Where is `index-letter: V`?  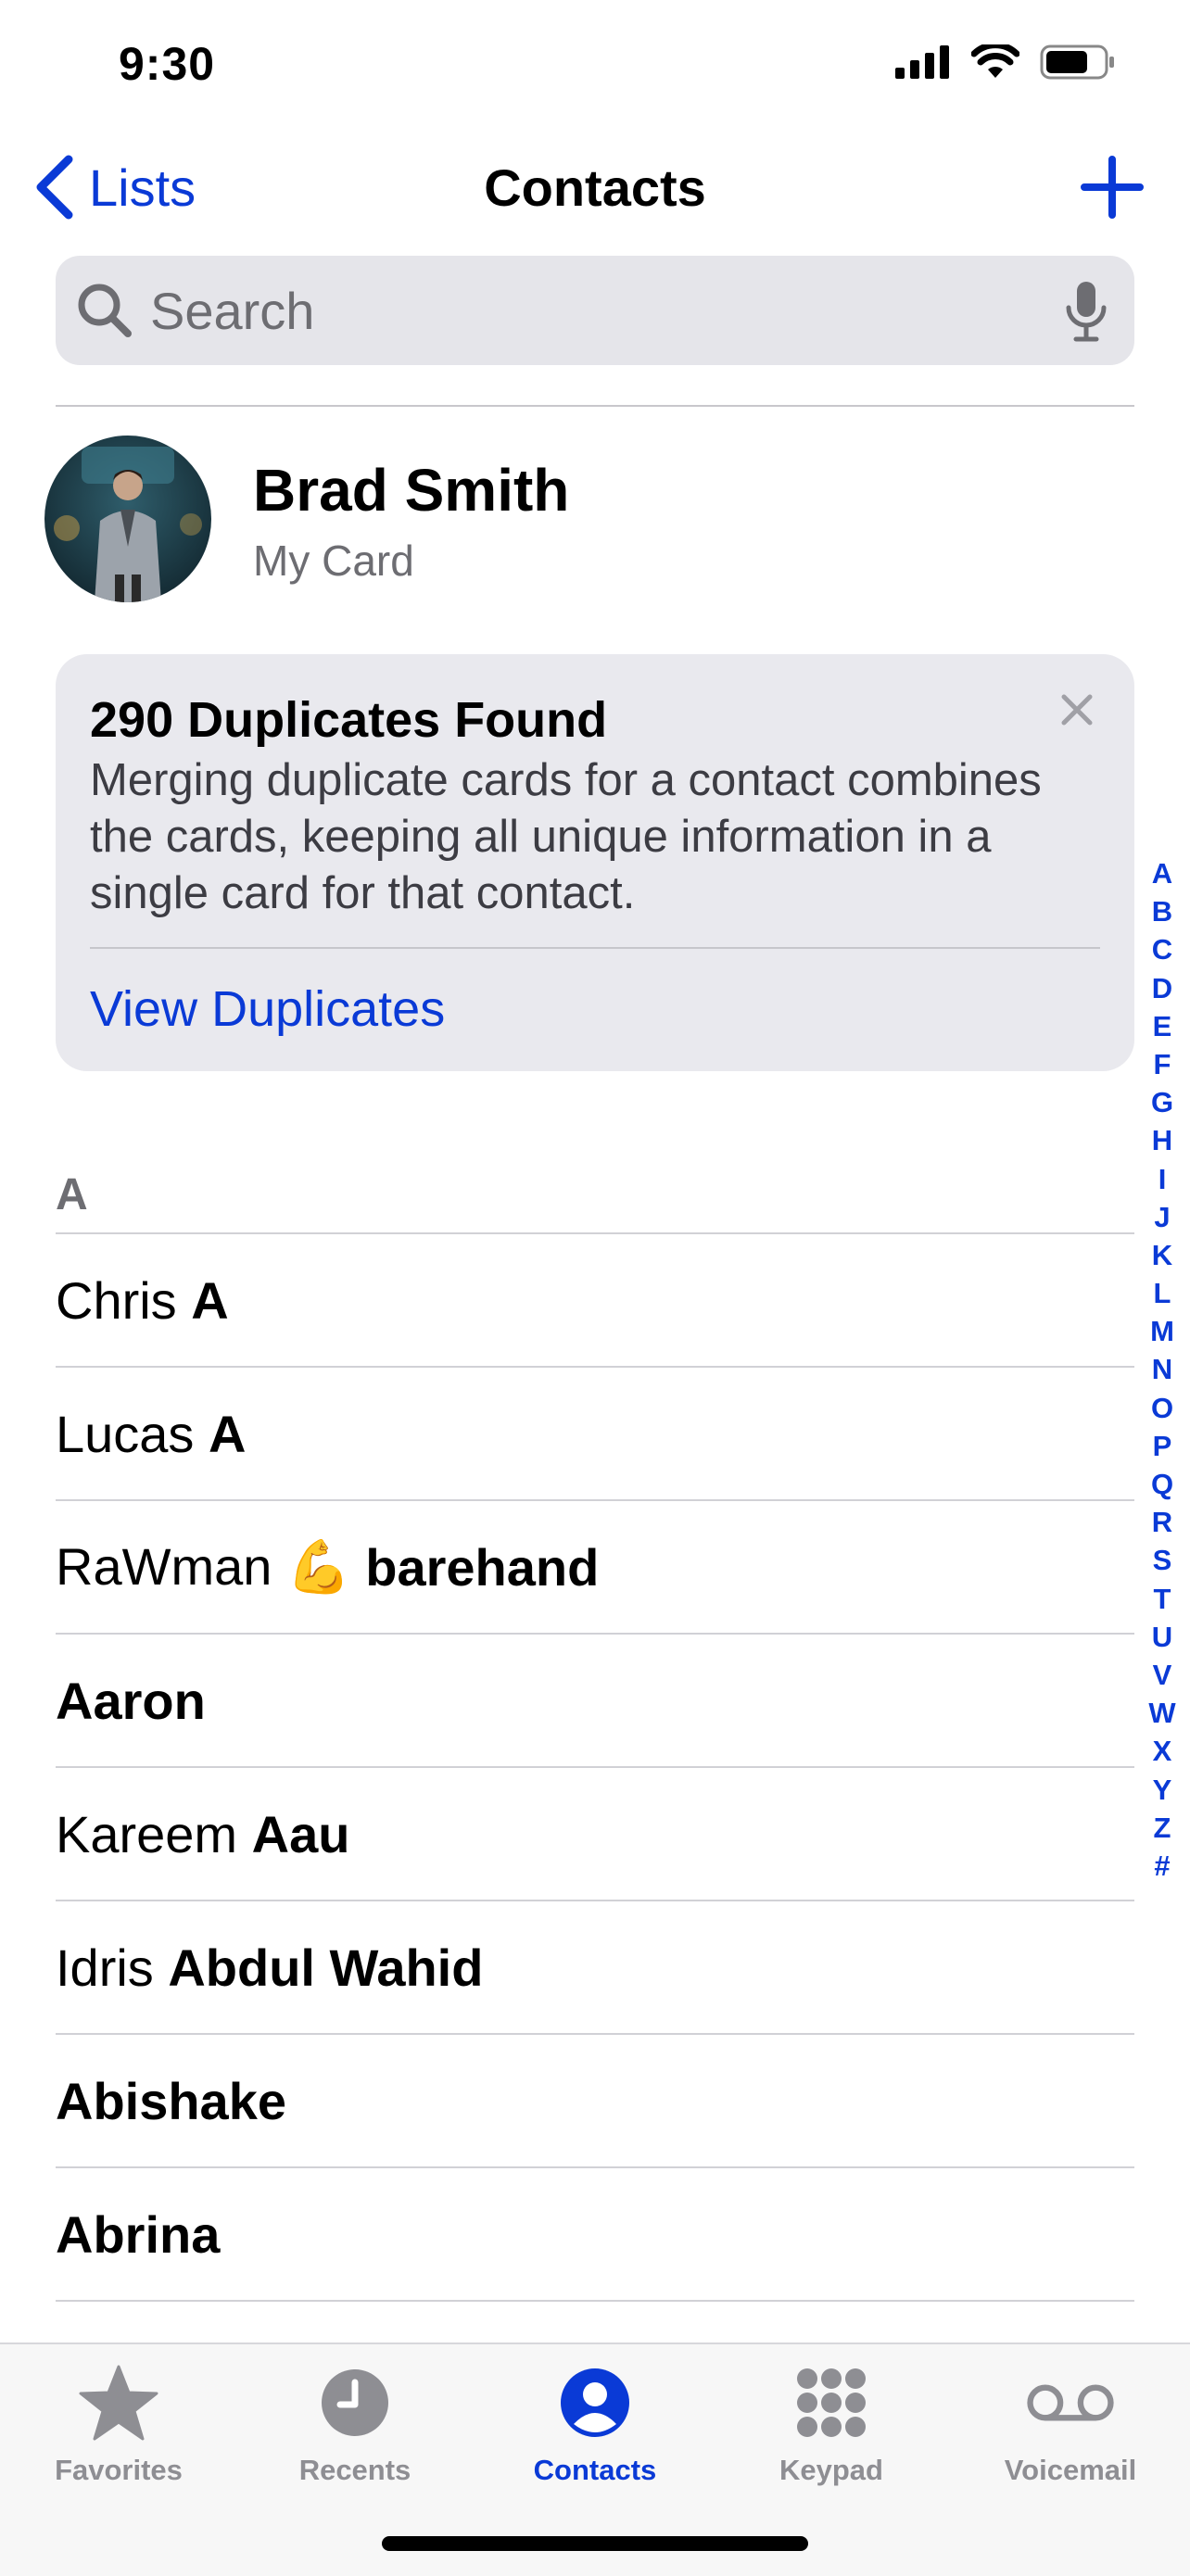 index-letter: V is located at coordinates (1162, 1675).